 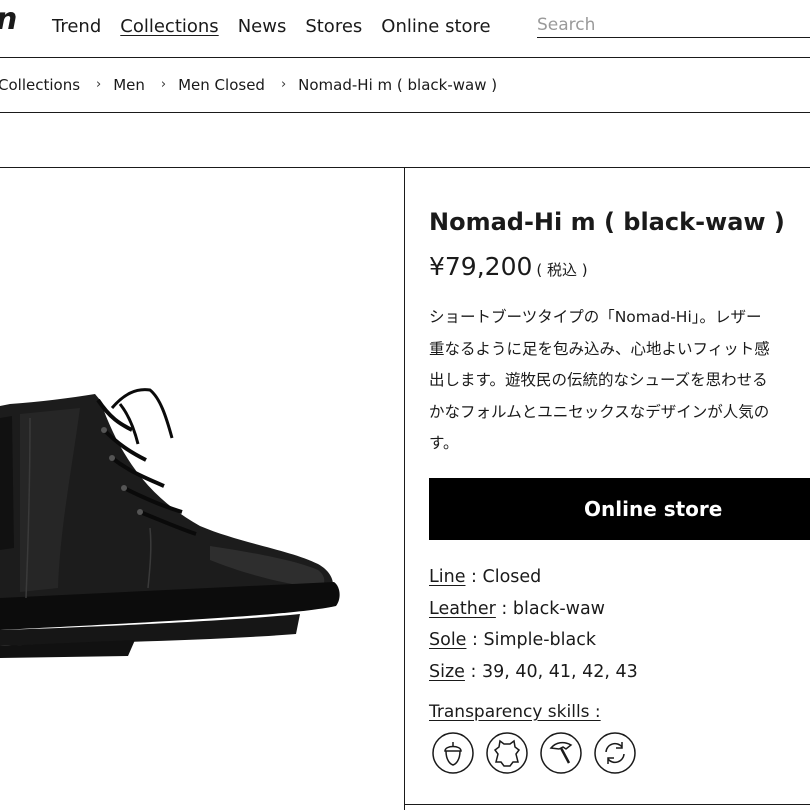 I want to click on spec-sole-link: Sole, so click(x=447, y=640).